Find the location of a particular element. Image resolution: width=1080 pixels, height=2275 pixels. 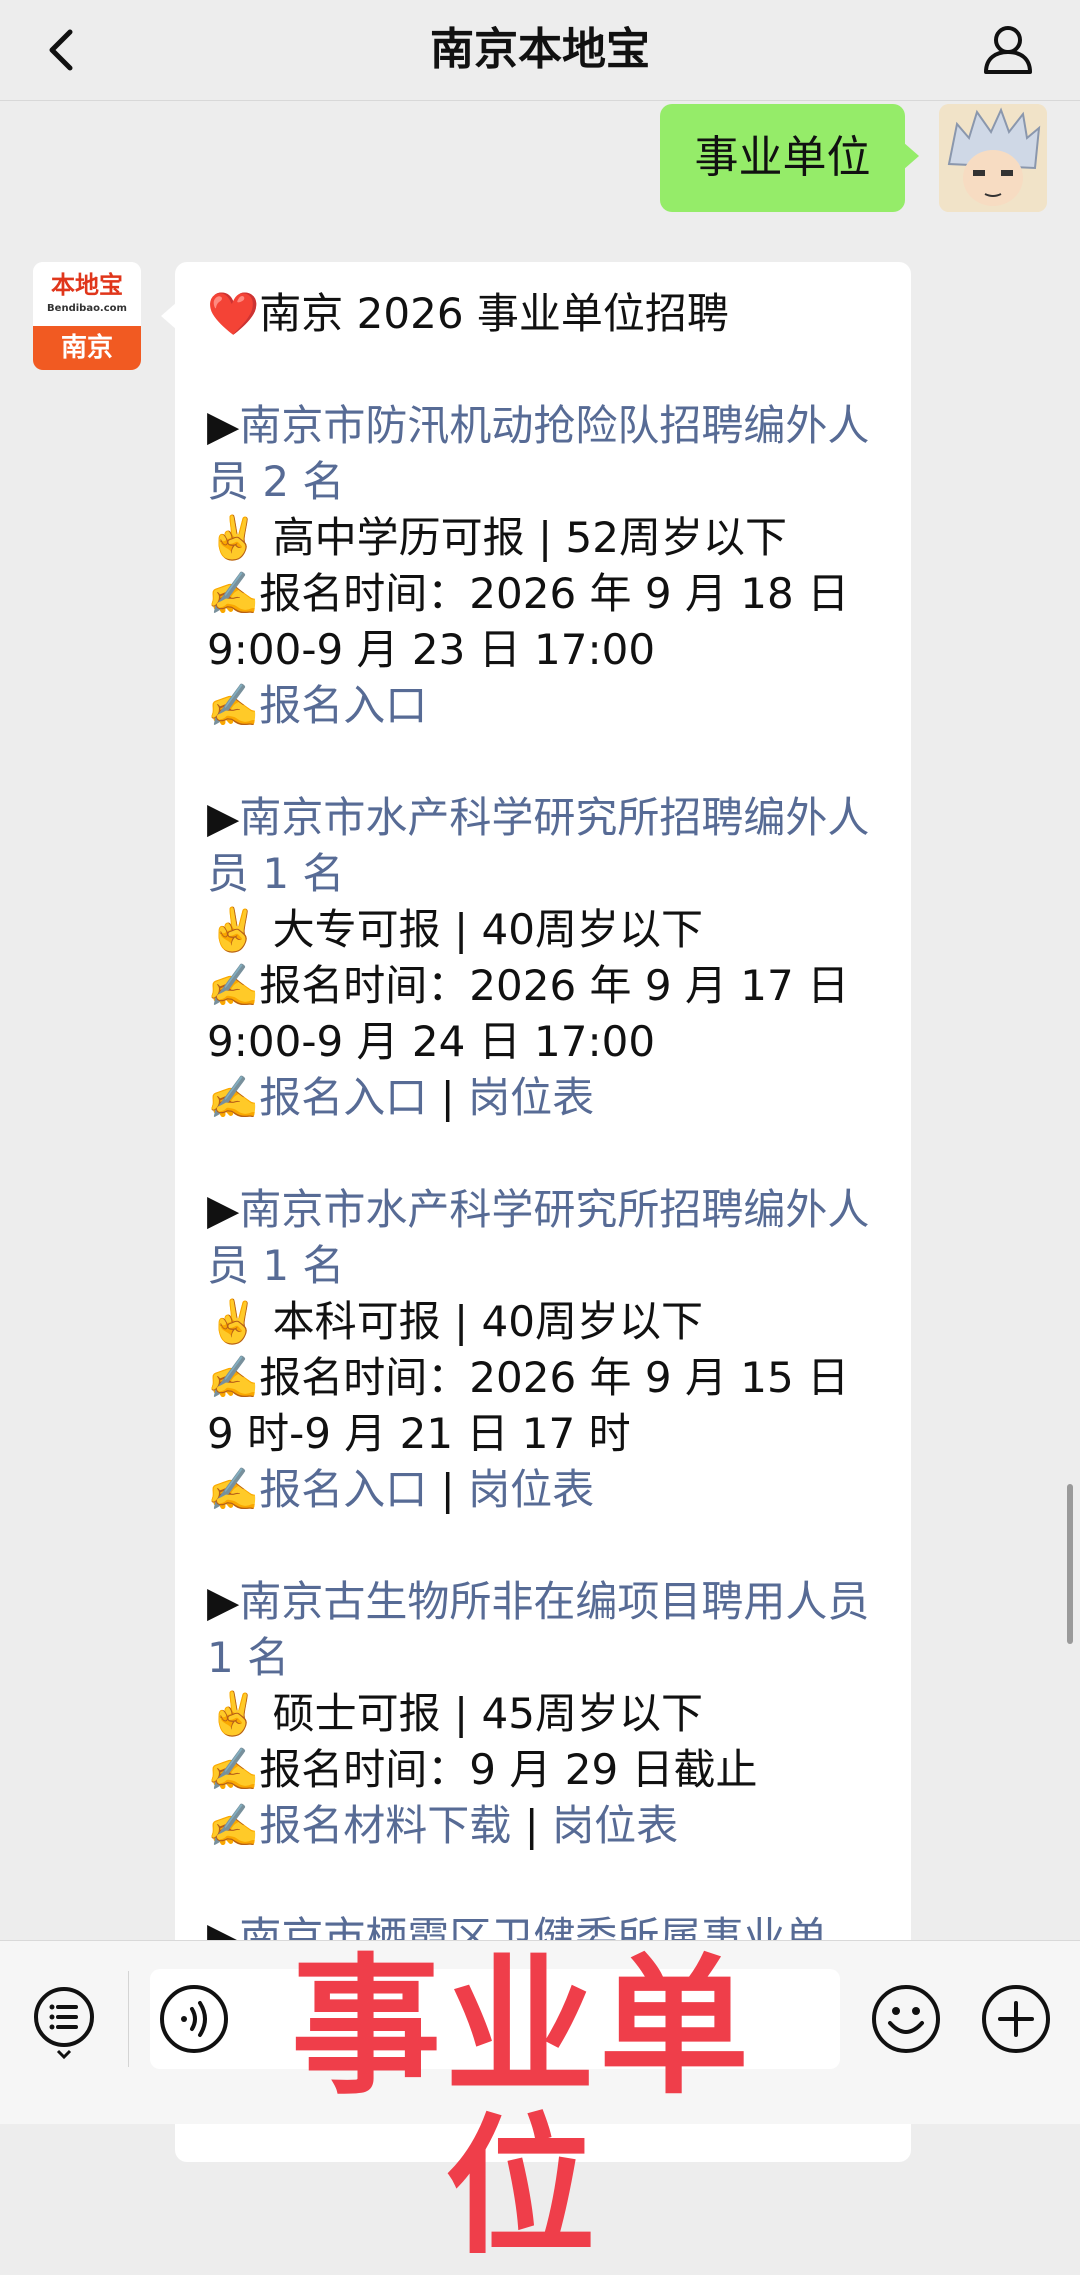

menu-button is located at coordinates (64, 2023).